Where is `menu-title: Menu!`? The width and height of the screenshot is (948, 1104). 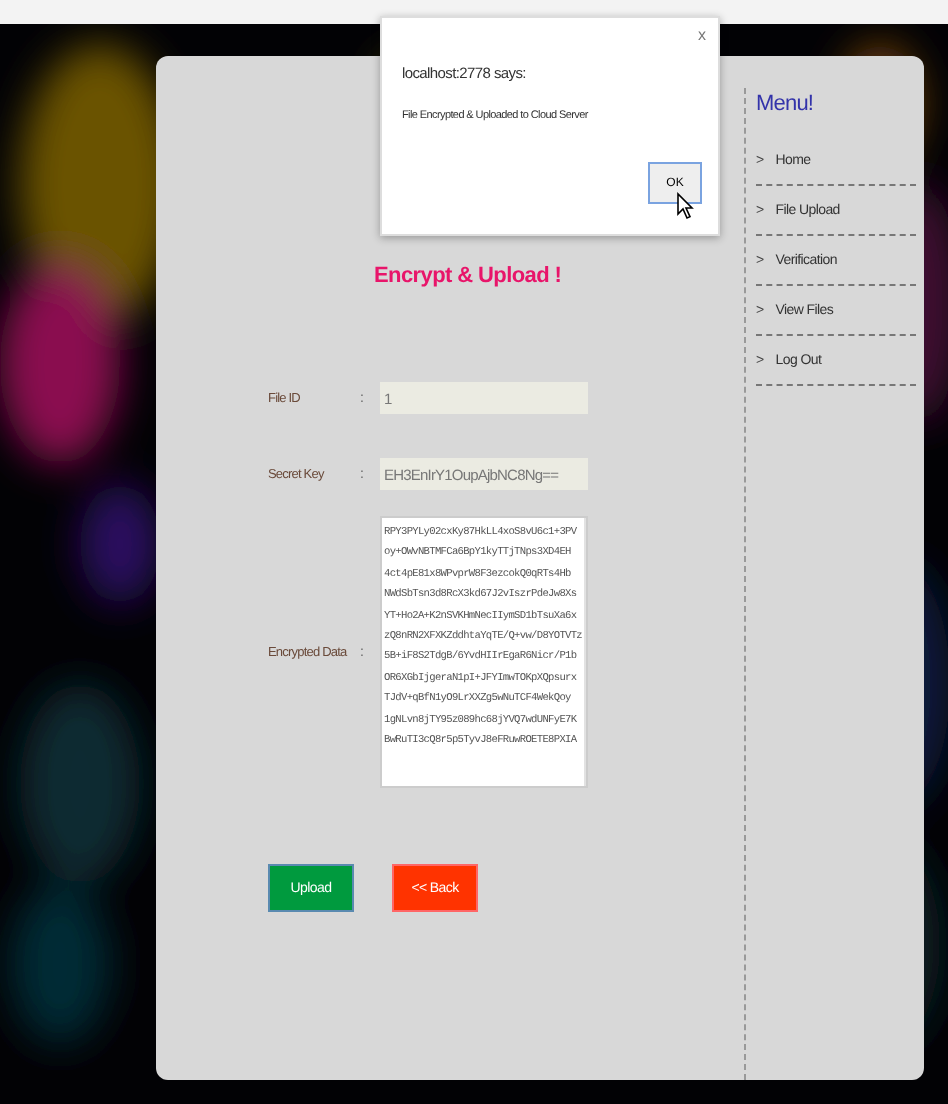
menu-title: Menu! is located at coordinates (786, 105).